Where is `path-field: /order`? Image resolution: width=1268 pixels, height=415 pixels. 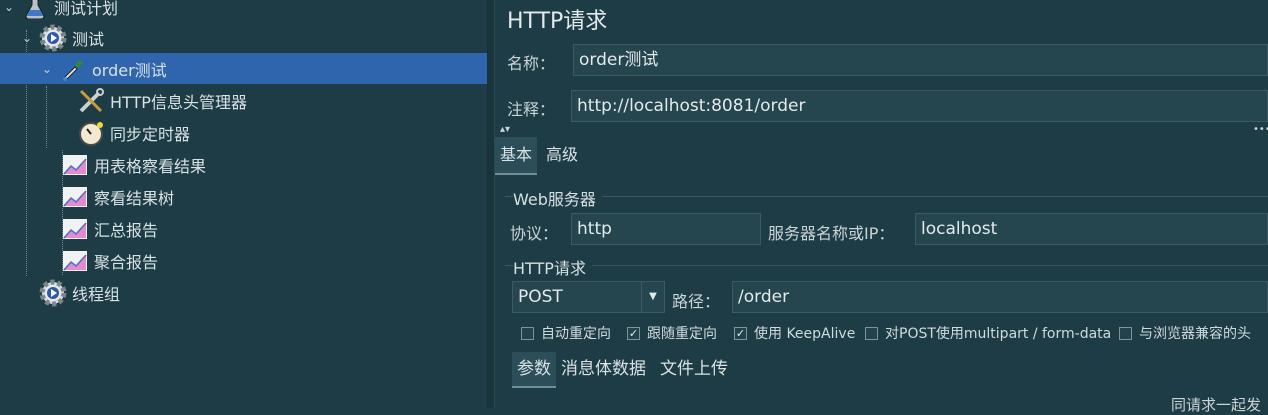
path-field: /order is located at coordinates (1000, 297).